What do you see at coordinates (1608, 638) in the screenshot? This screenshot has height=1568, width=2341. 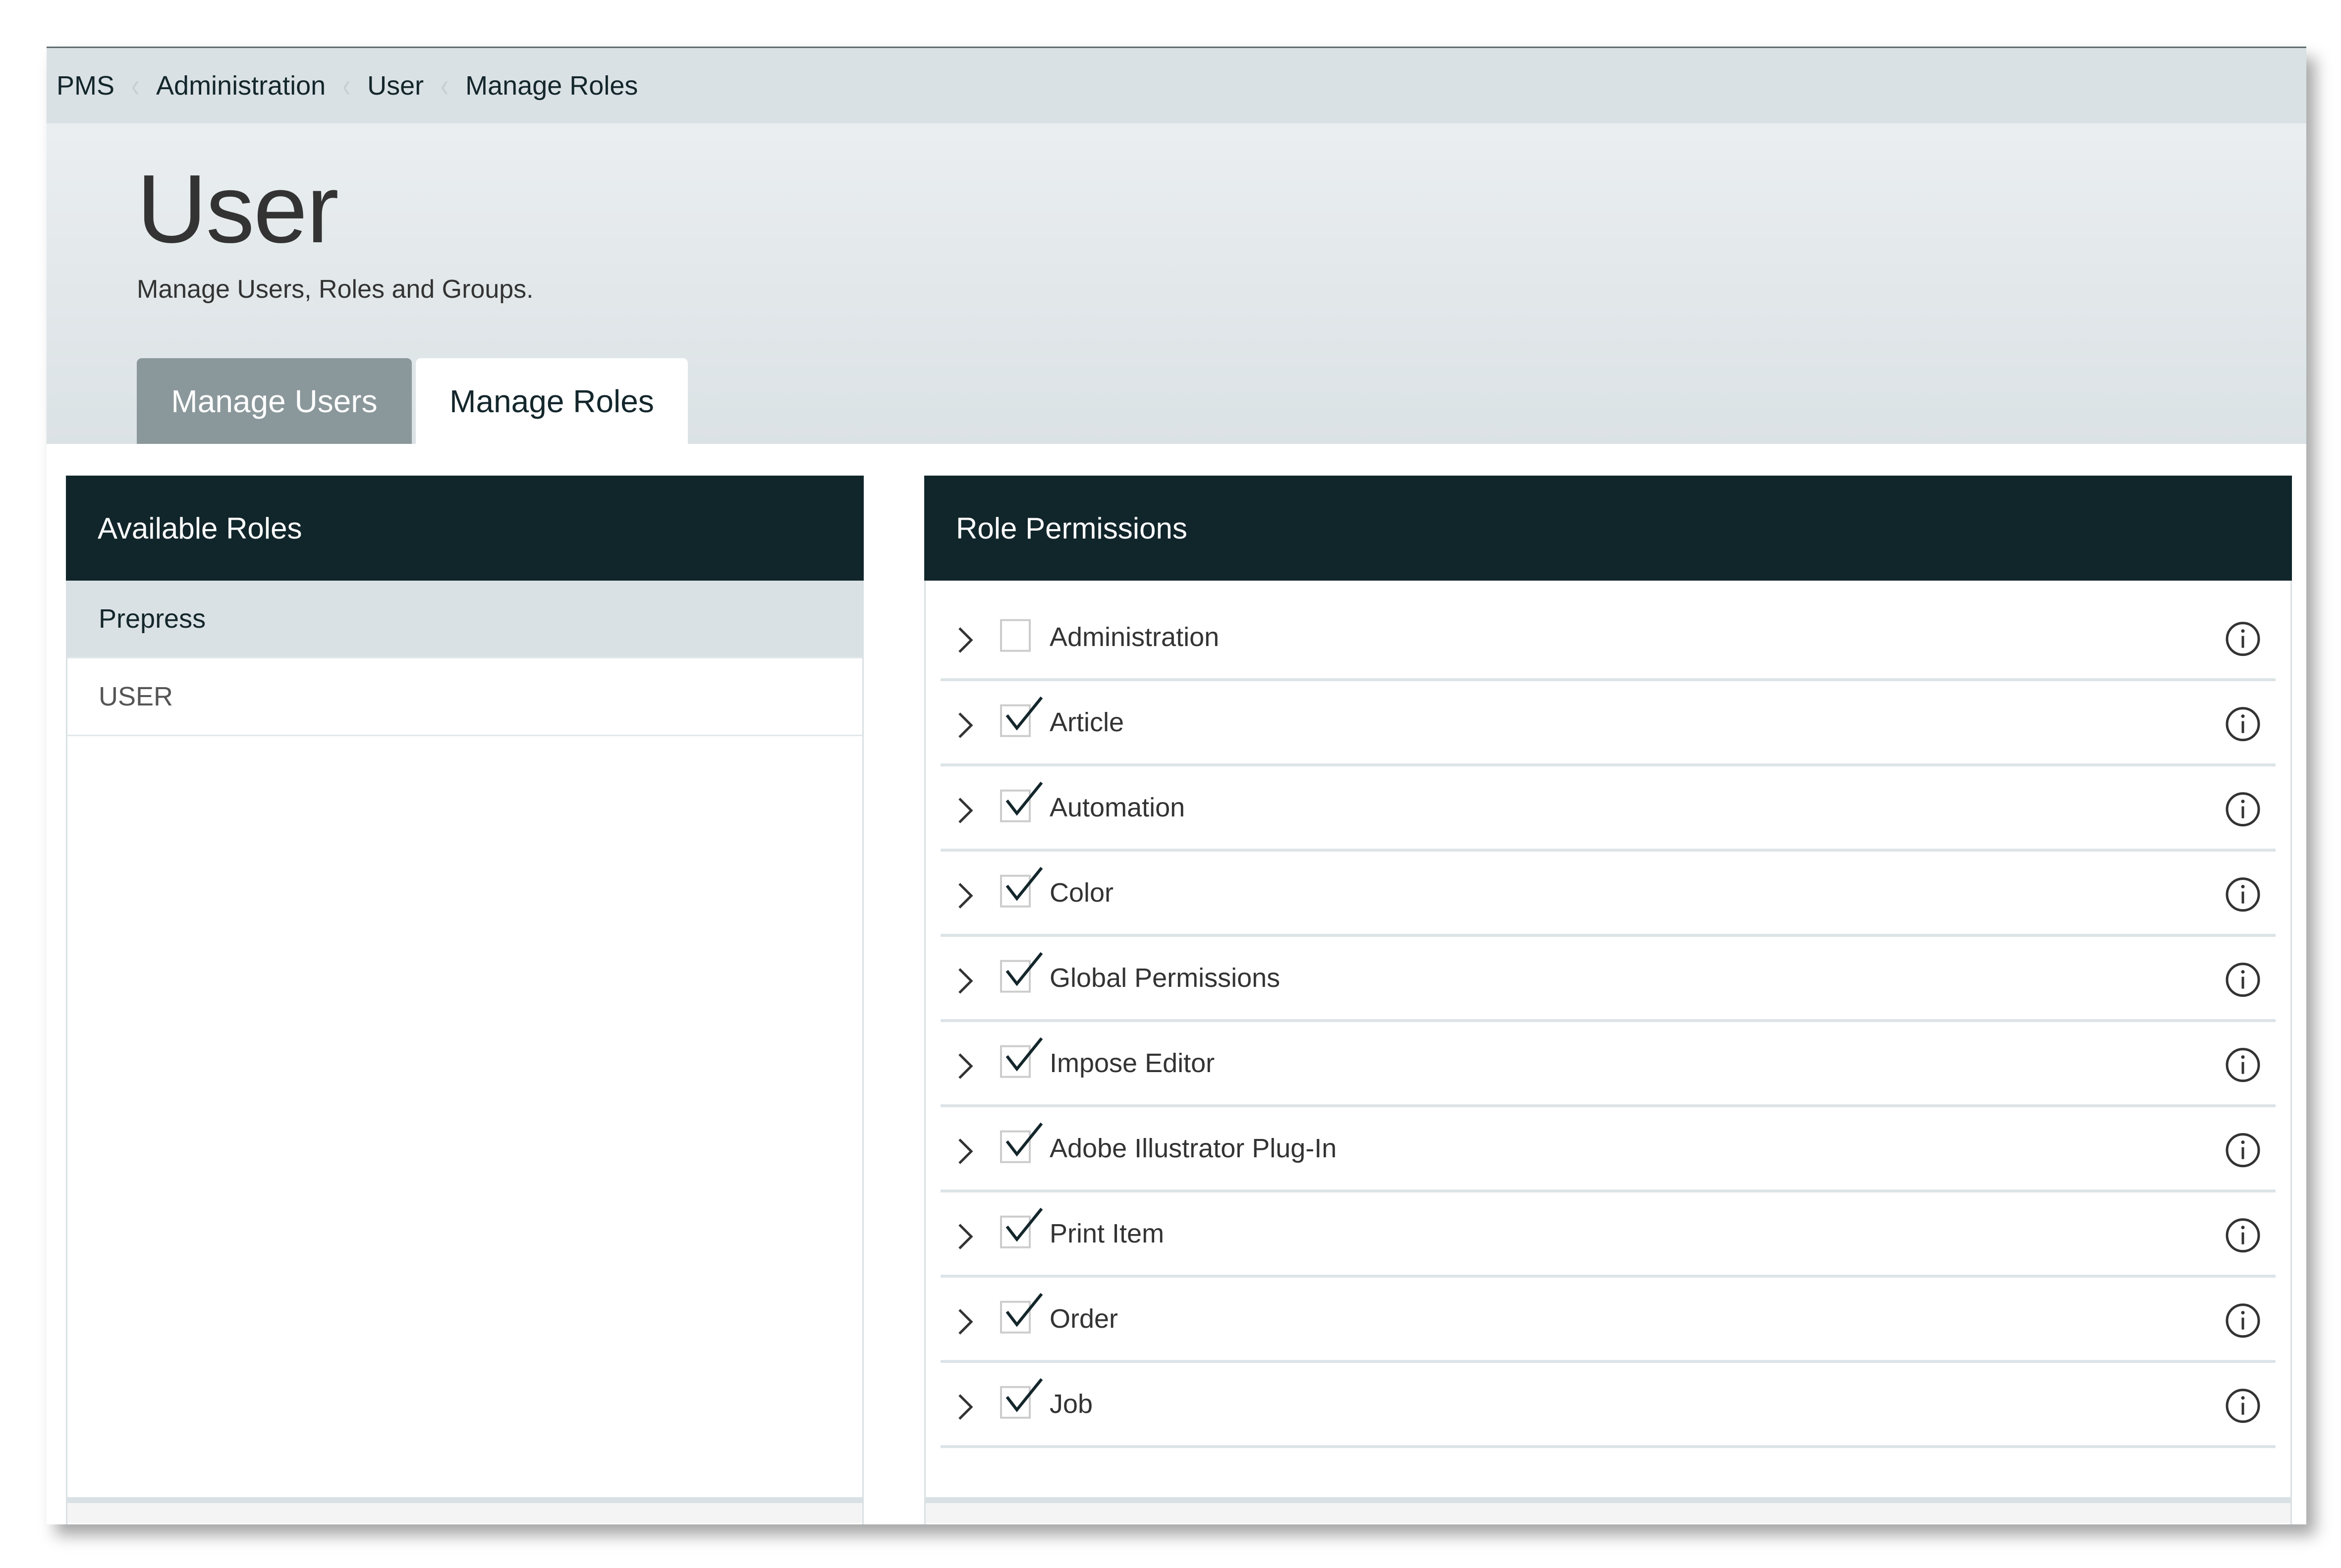 I see `permission-row-administration: Administration` at bounding box center [1608, 638].